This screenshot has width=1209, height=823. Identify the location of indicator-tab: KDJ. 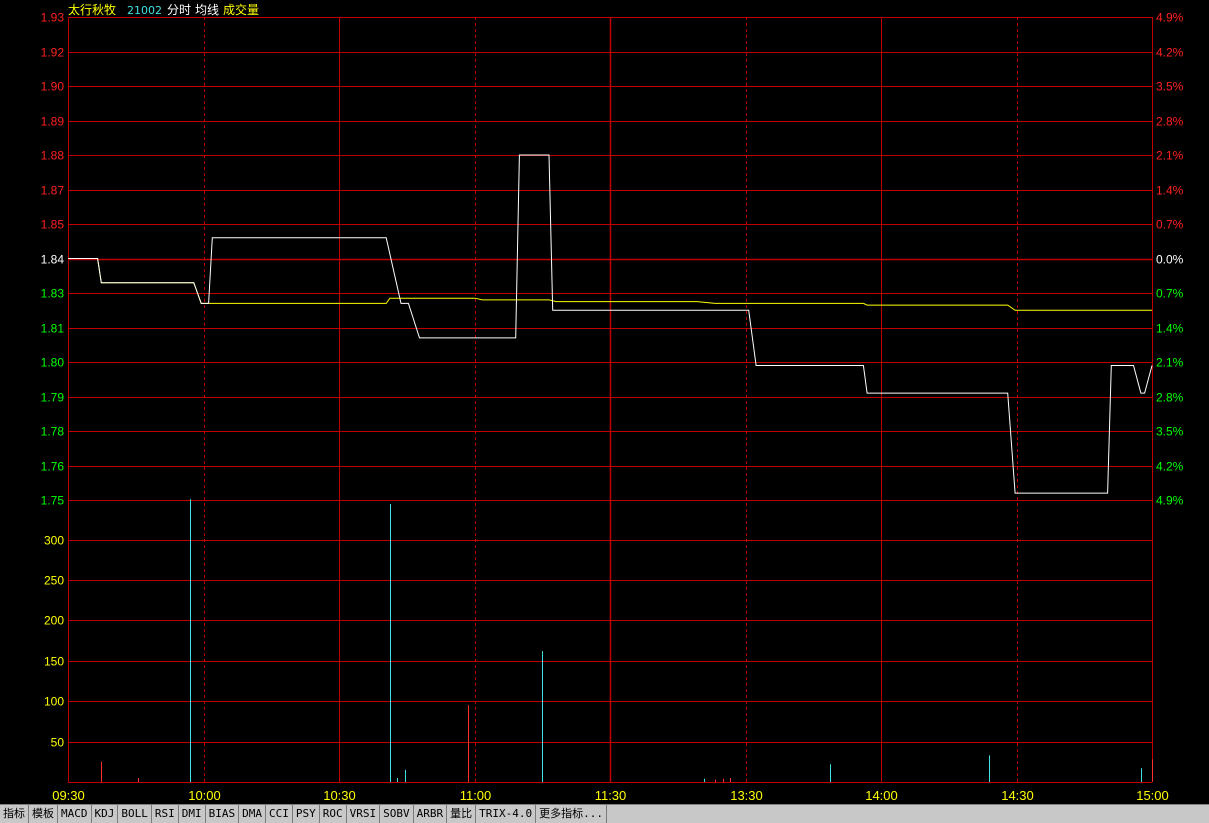
(105, 814).